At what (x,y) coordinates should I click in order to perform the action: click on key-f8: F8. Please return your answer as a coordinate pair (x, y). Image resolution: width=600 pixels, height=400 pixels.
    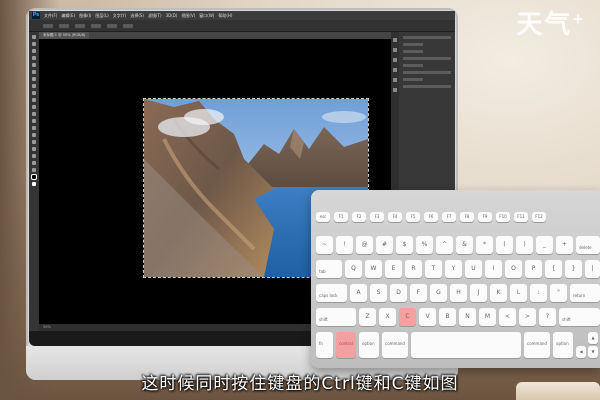
    Looking at the image, I should click on (467, 217).